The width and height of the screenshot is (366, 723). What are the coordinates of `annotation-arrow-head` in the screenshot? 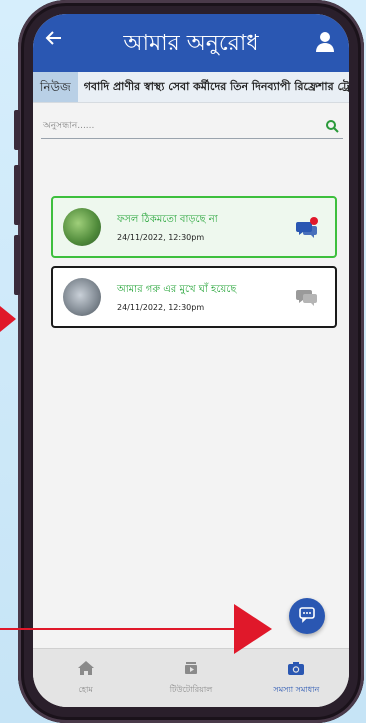 It's located at (253, 629).